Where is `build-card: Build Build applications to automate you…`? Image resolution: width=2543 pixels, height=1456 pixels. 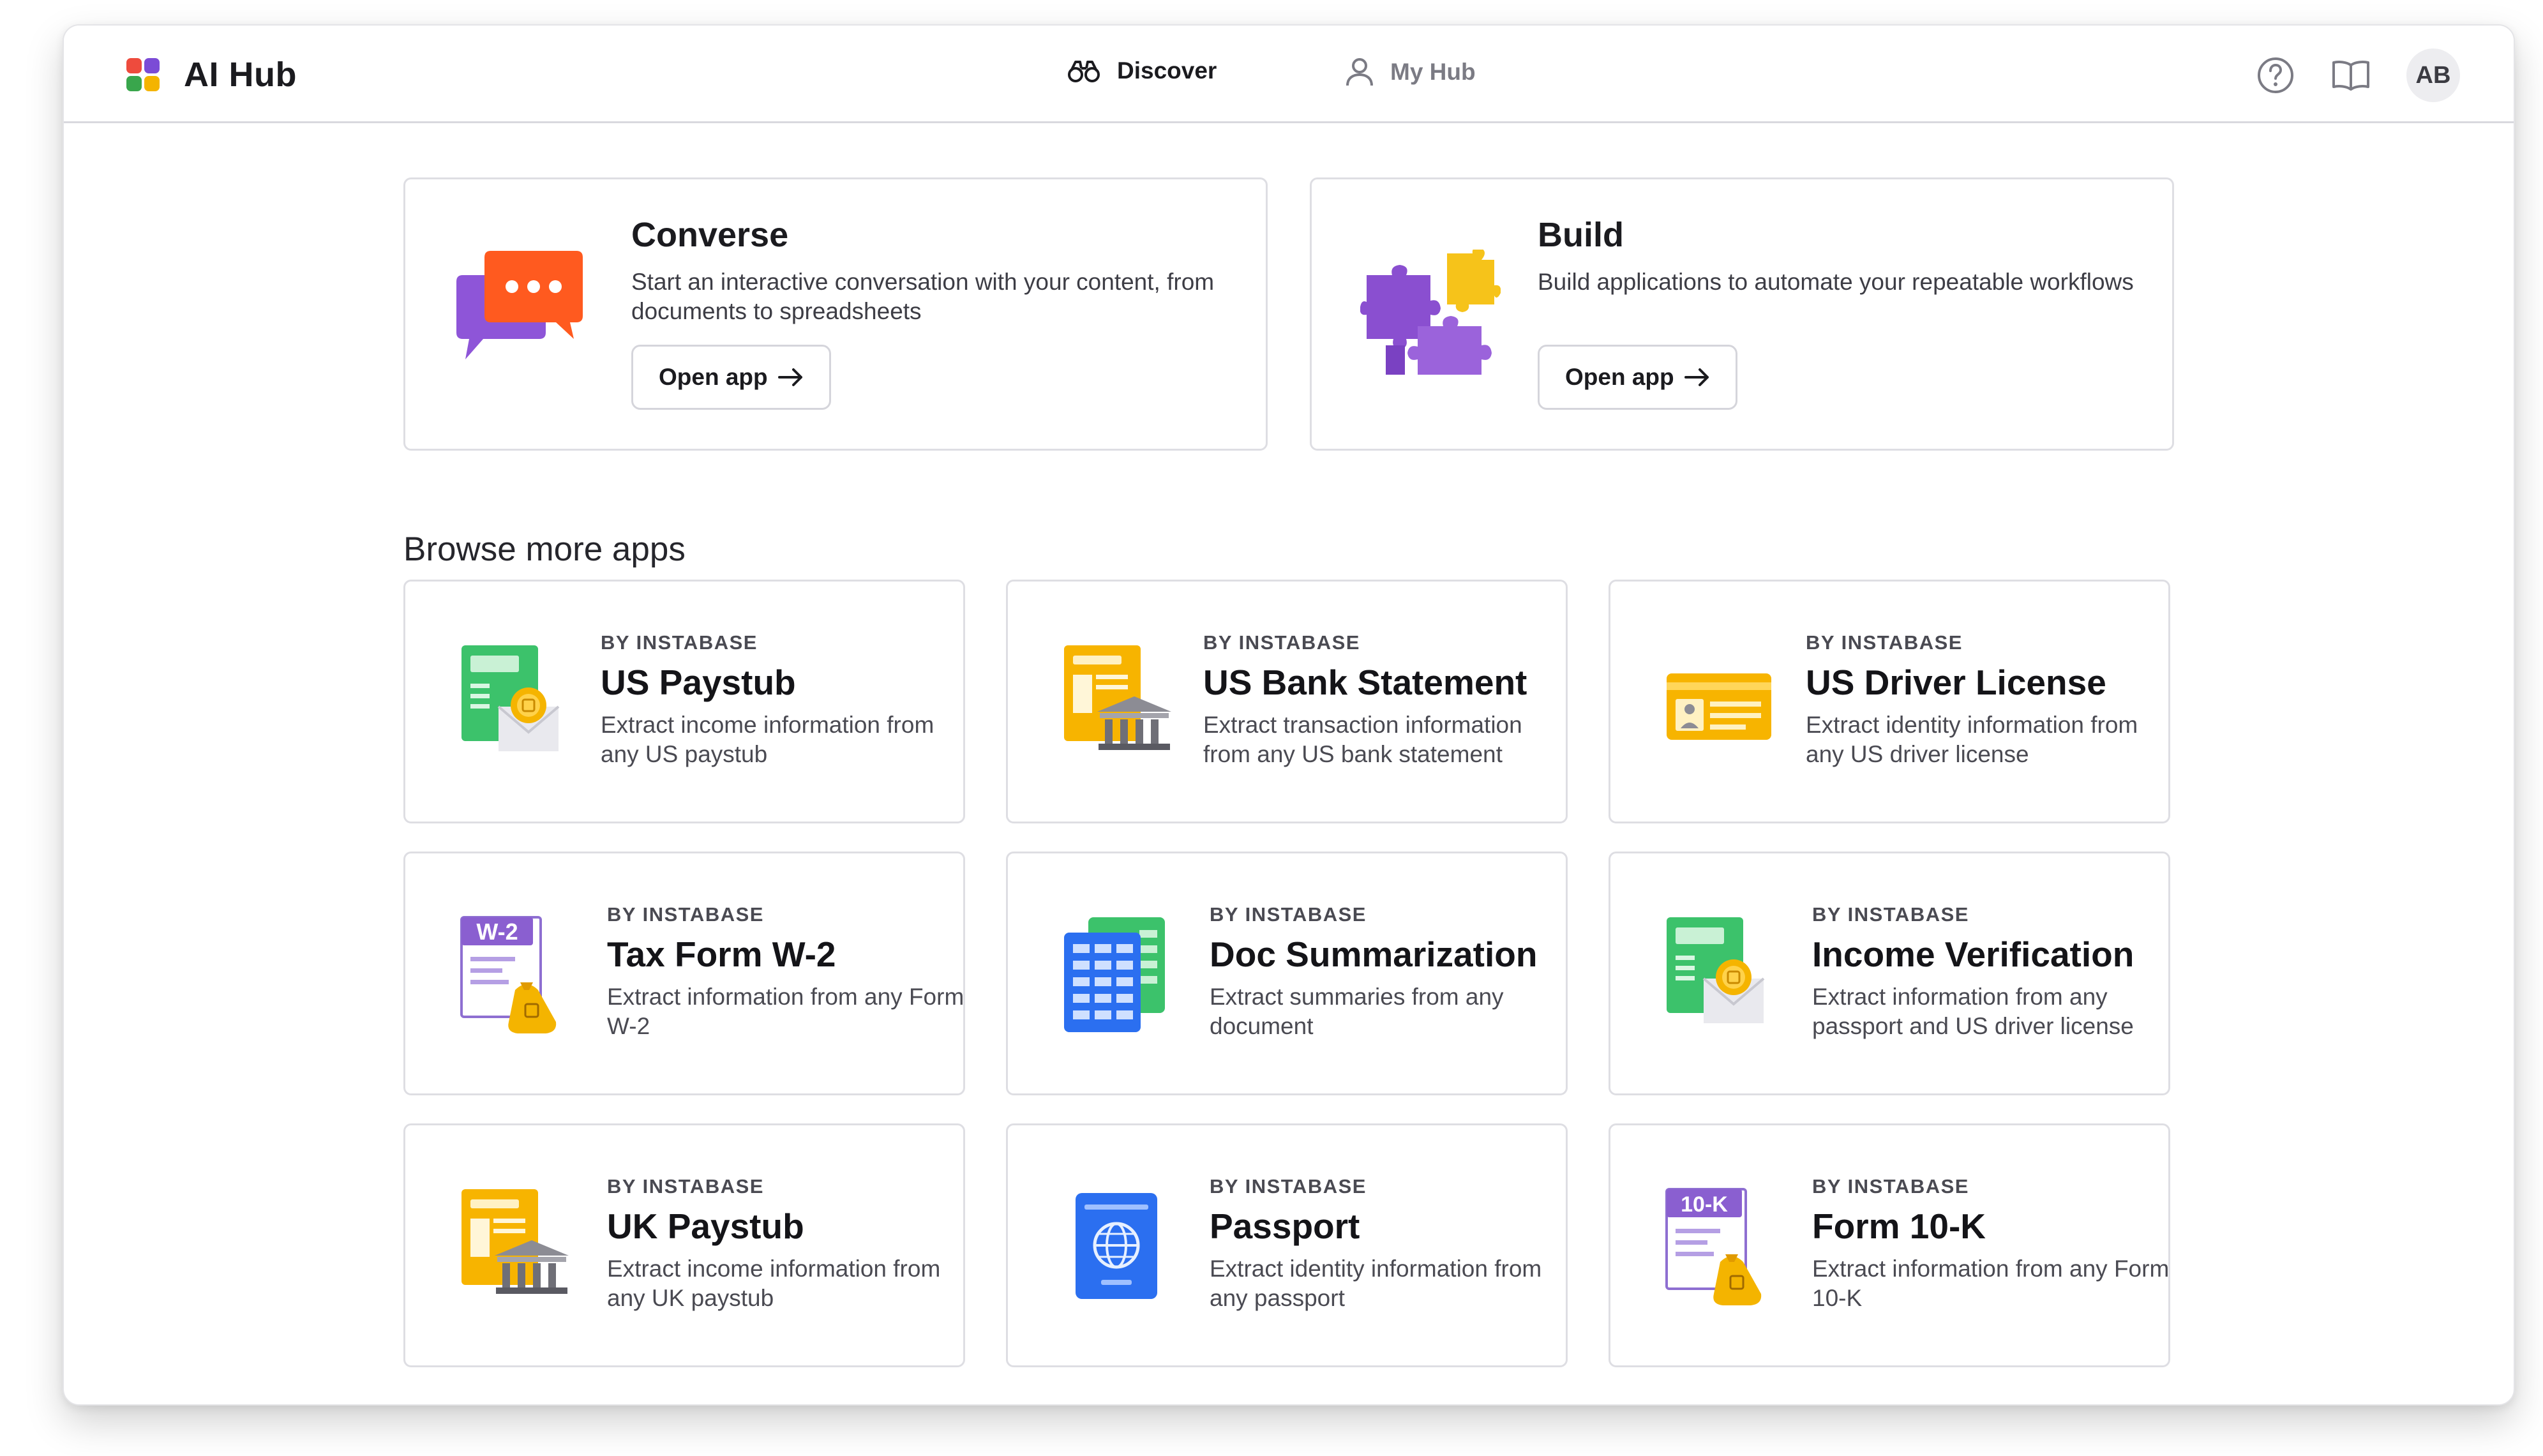
build-card: Build Build applications to automate you… is located at coordinates (1742, 314).